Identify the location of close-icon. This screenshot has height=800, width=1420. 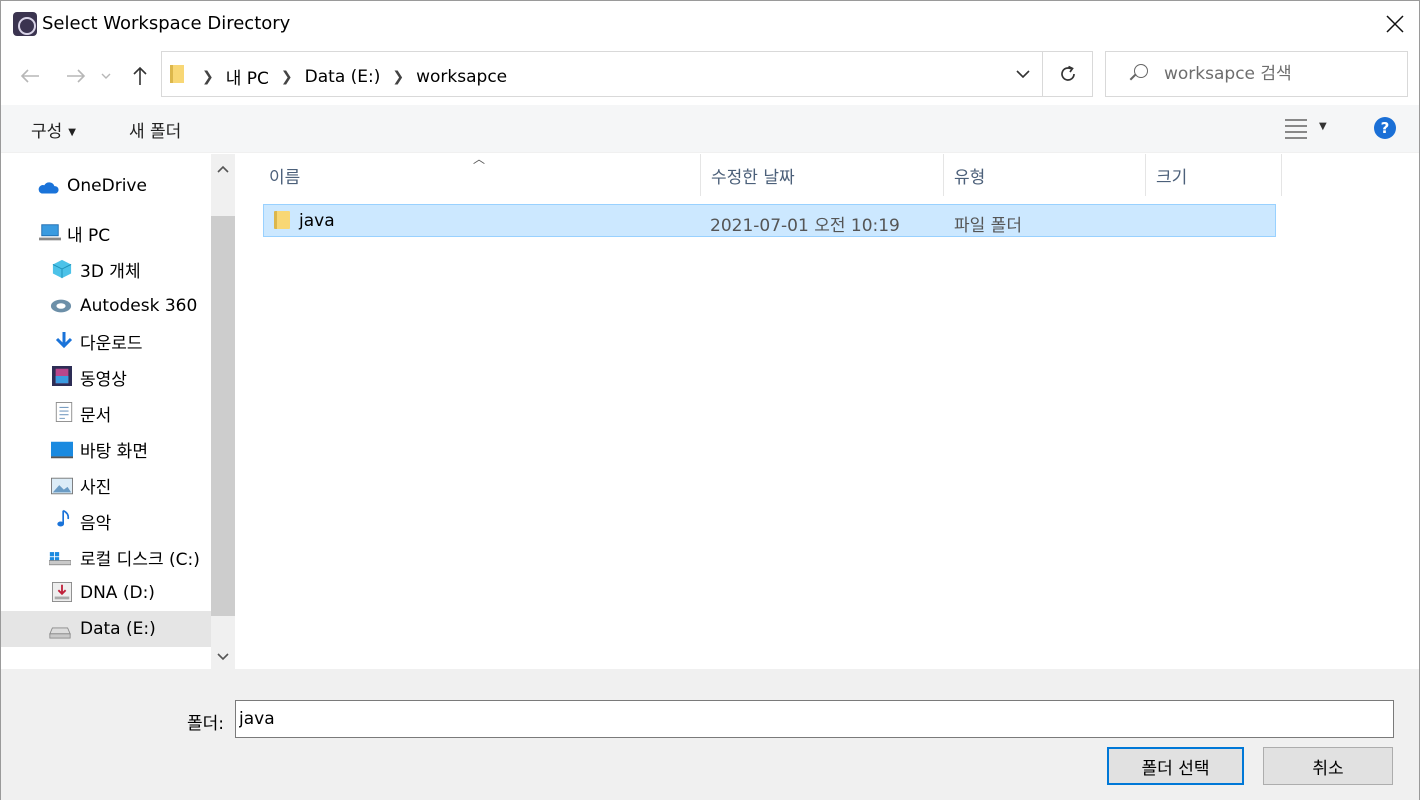
(1395, 24).